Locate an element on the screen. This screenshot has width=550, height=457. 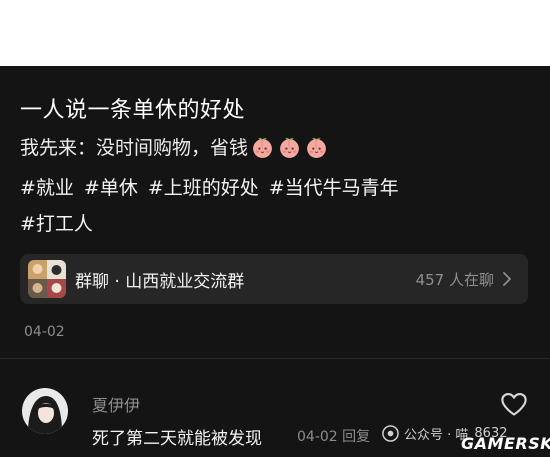
commenter-username: 夏伊伊 is located at coordinates (116, 404).